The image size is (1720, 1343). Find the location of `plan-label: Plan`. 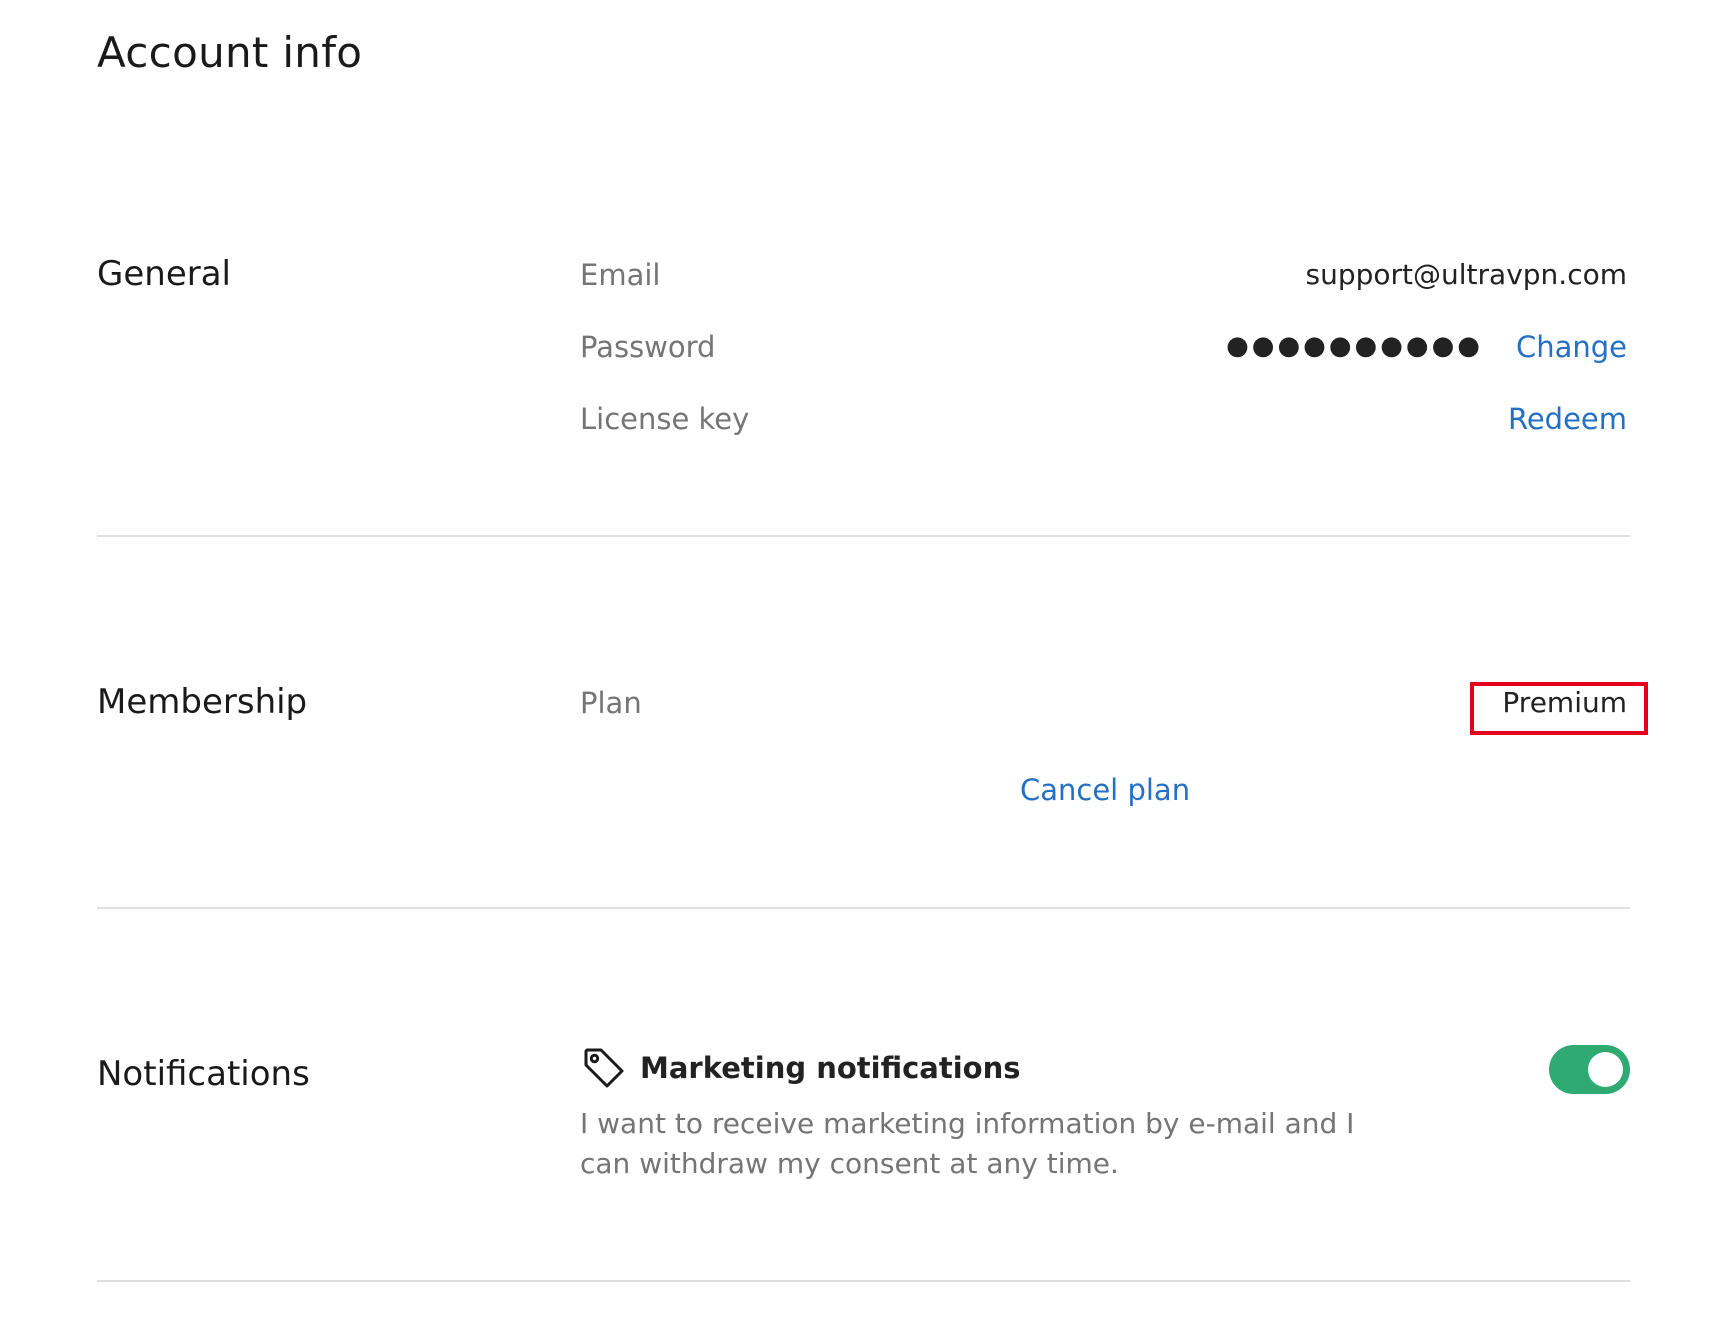

plan-label: Plan is located at coordinates (611, 703).